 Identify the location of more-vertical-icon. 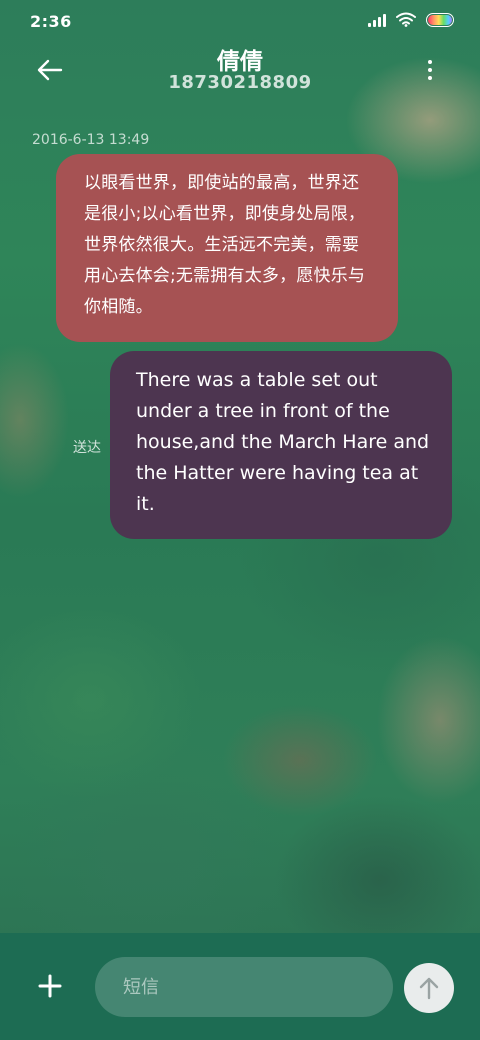
(430, 70).